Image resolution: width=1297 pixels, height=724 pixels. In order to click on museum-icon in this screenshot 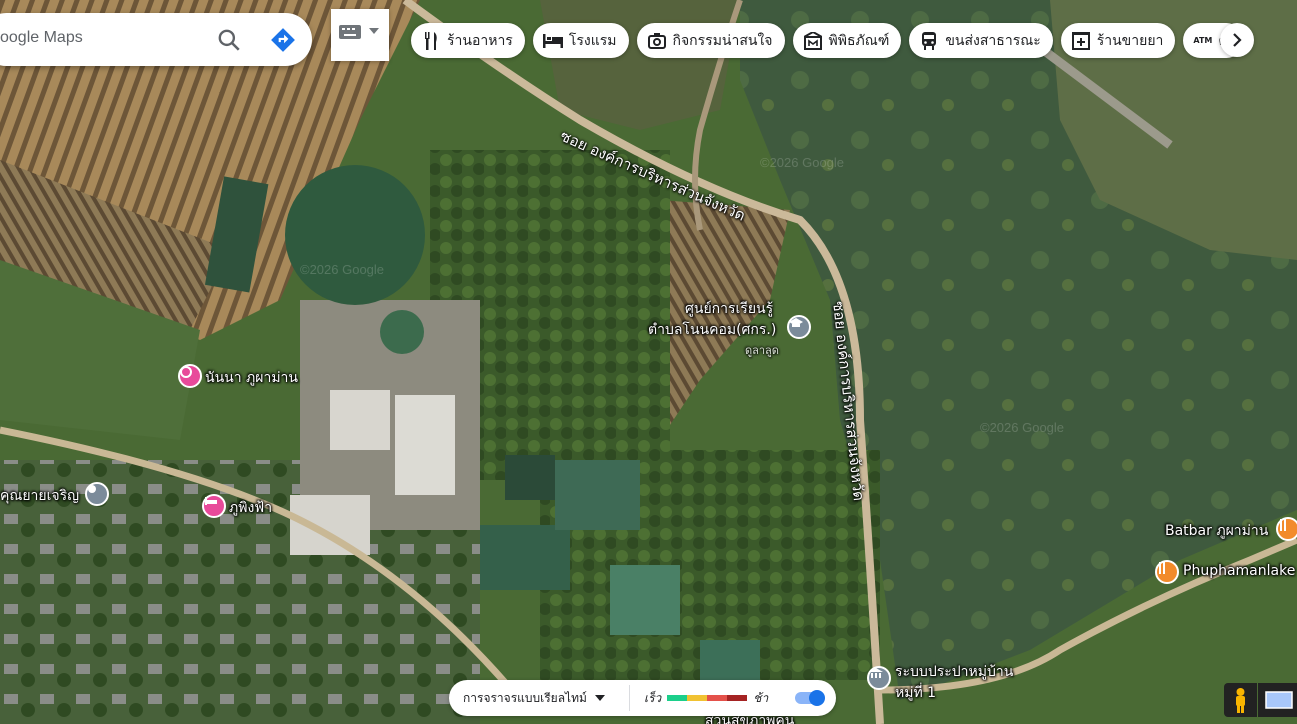, I will do `click(813, 41)`.